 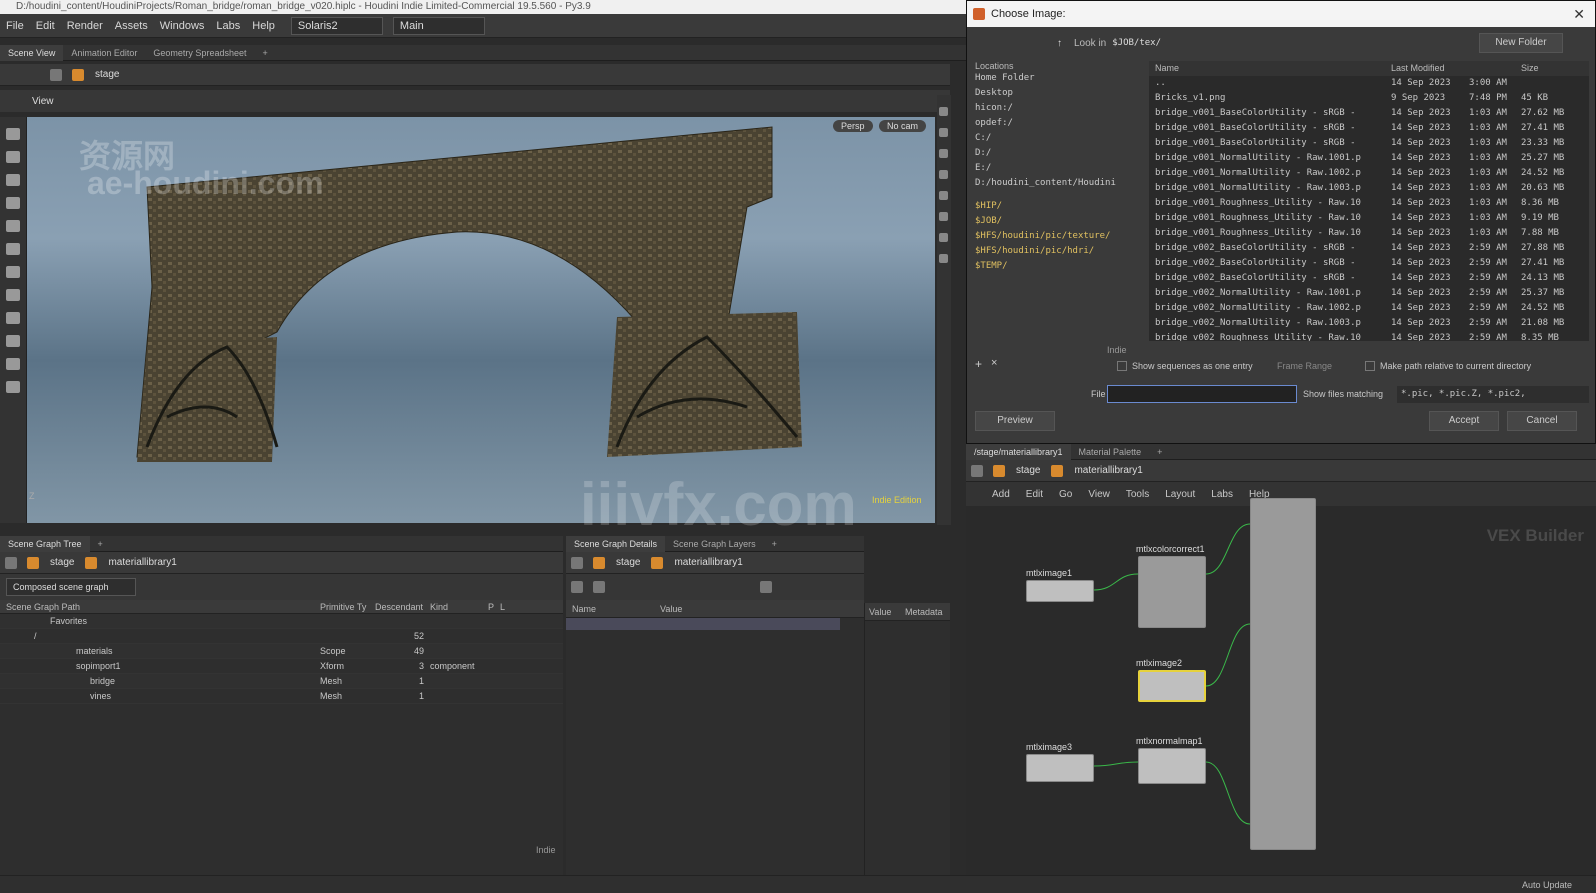 I want to click on snapshot-icon, so click(x=943, y=258).